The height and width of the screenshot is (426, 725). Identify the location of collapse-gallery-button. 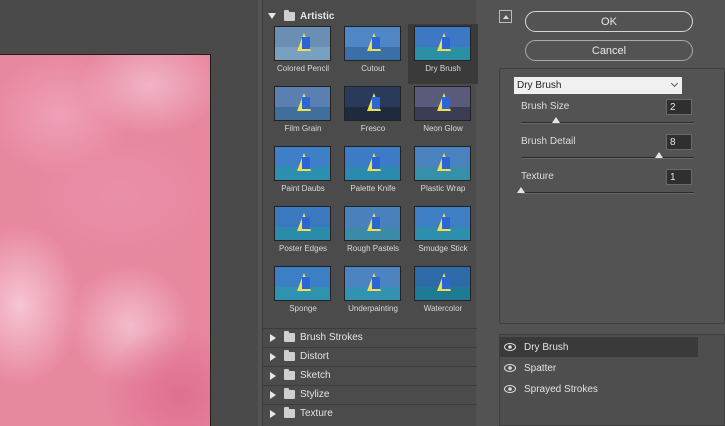
(505, 16).